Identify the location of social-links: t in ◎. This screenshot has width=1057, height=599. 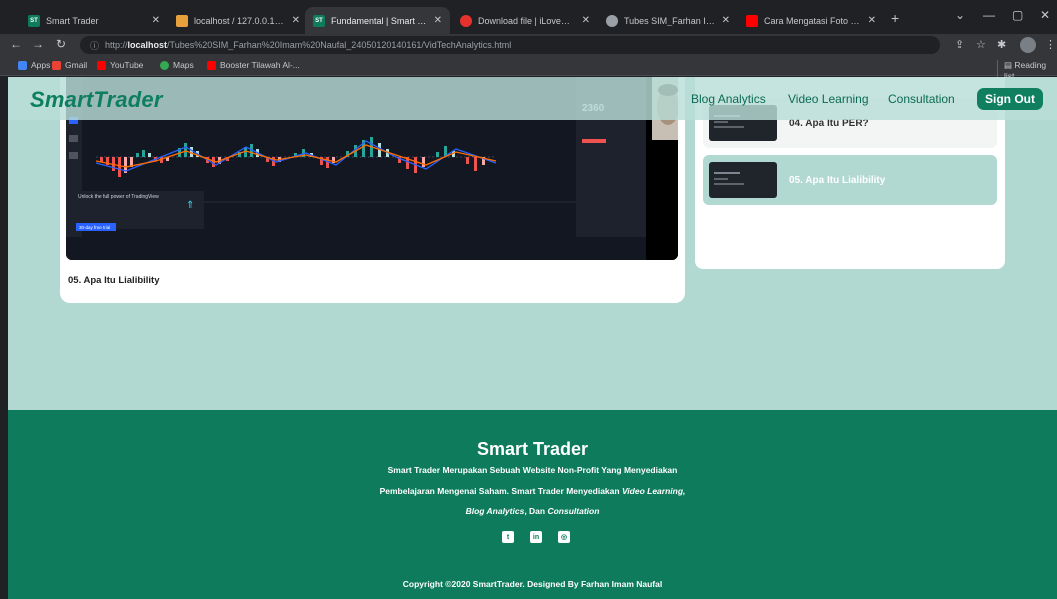
(536, 537).